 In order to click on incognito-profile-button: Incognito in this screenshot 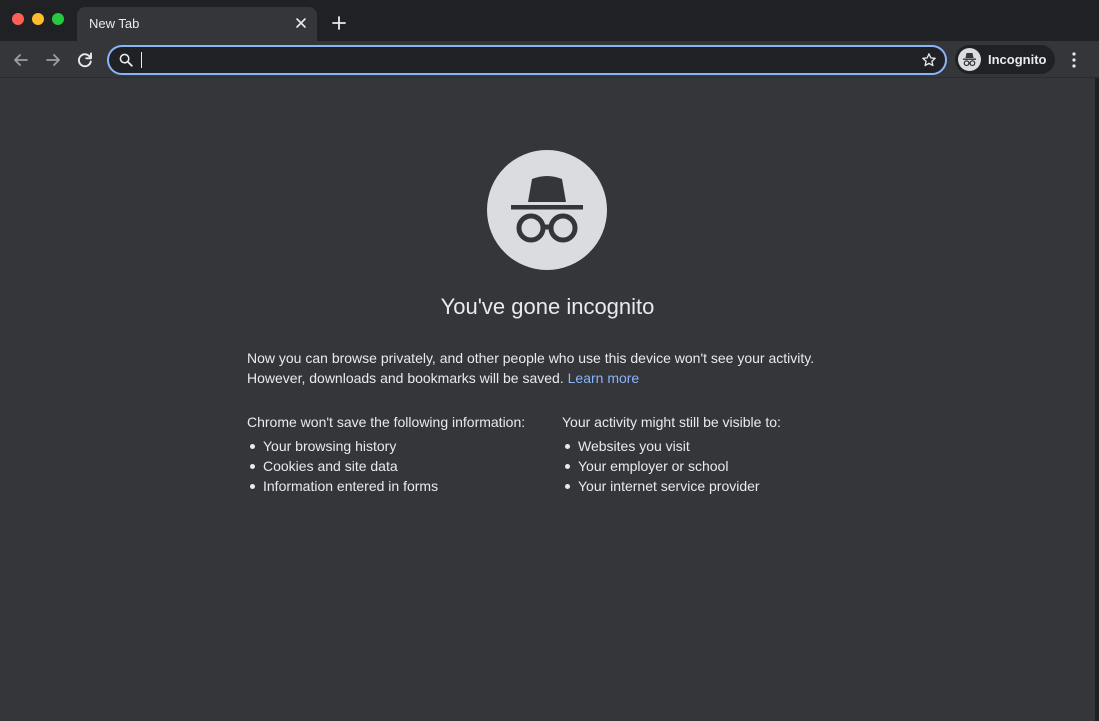, I will do `click(1005, 59)`.